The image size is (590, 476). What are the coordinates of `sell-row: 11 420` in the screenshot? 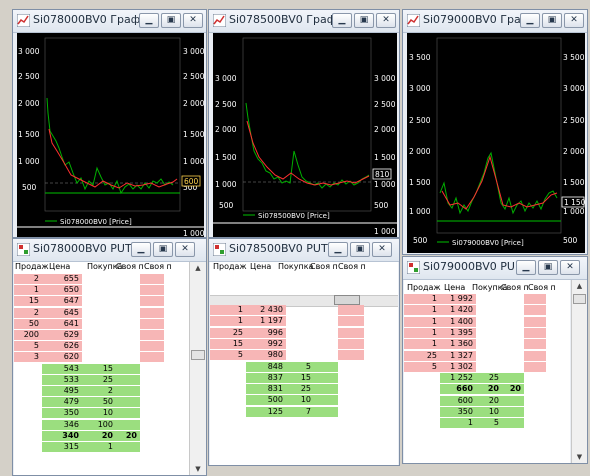 It's located at (487, 310).